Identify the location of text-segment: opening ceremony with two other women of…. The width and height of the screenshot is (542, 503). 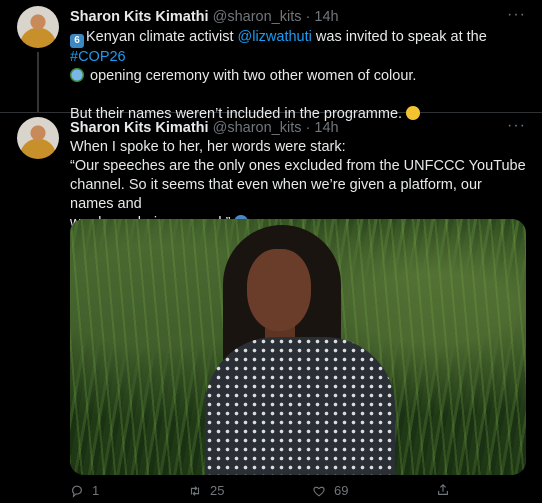
(251, 76).